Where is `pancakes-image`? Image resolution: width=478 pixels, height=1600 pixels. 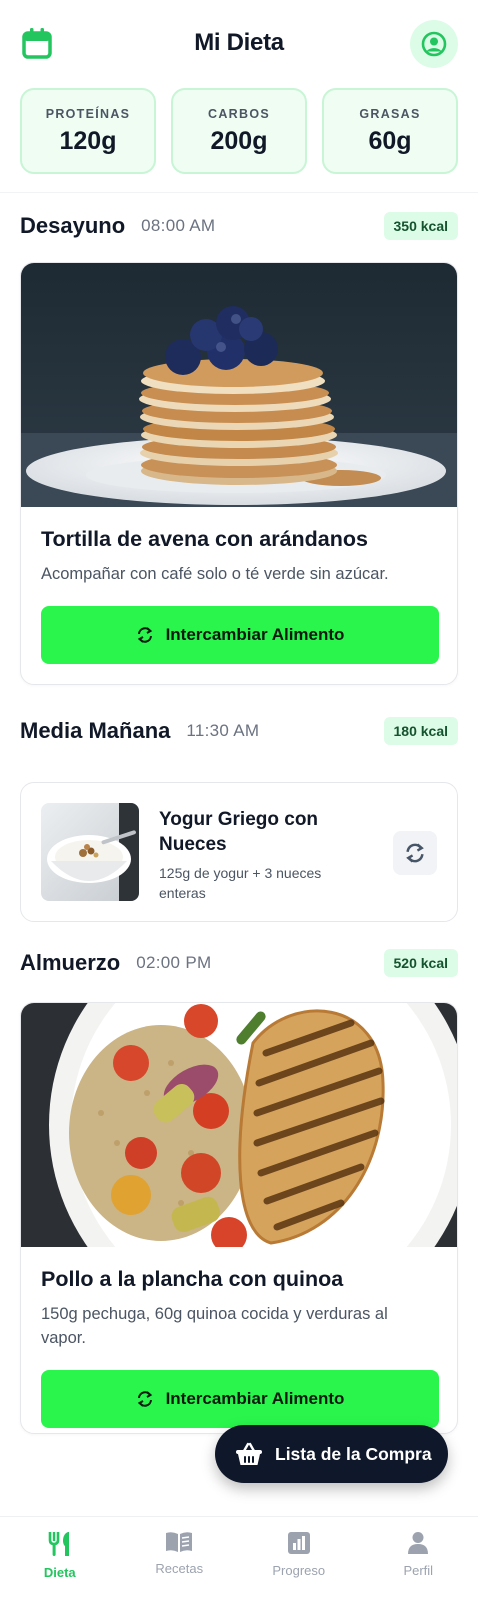 pancakes-image is located at coordinates (239, 385).